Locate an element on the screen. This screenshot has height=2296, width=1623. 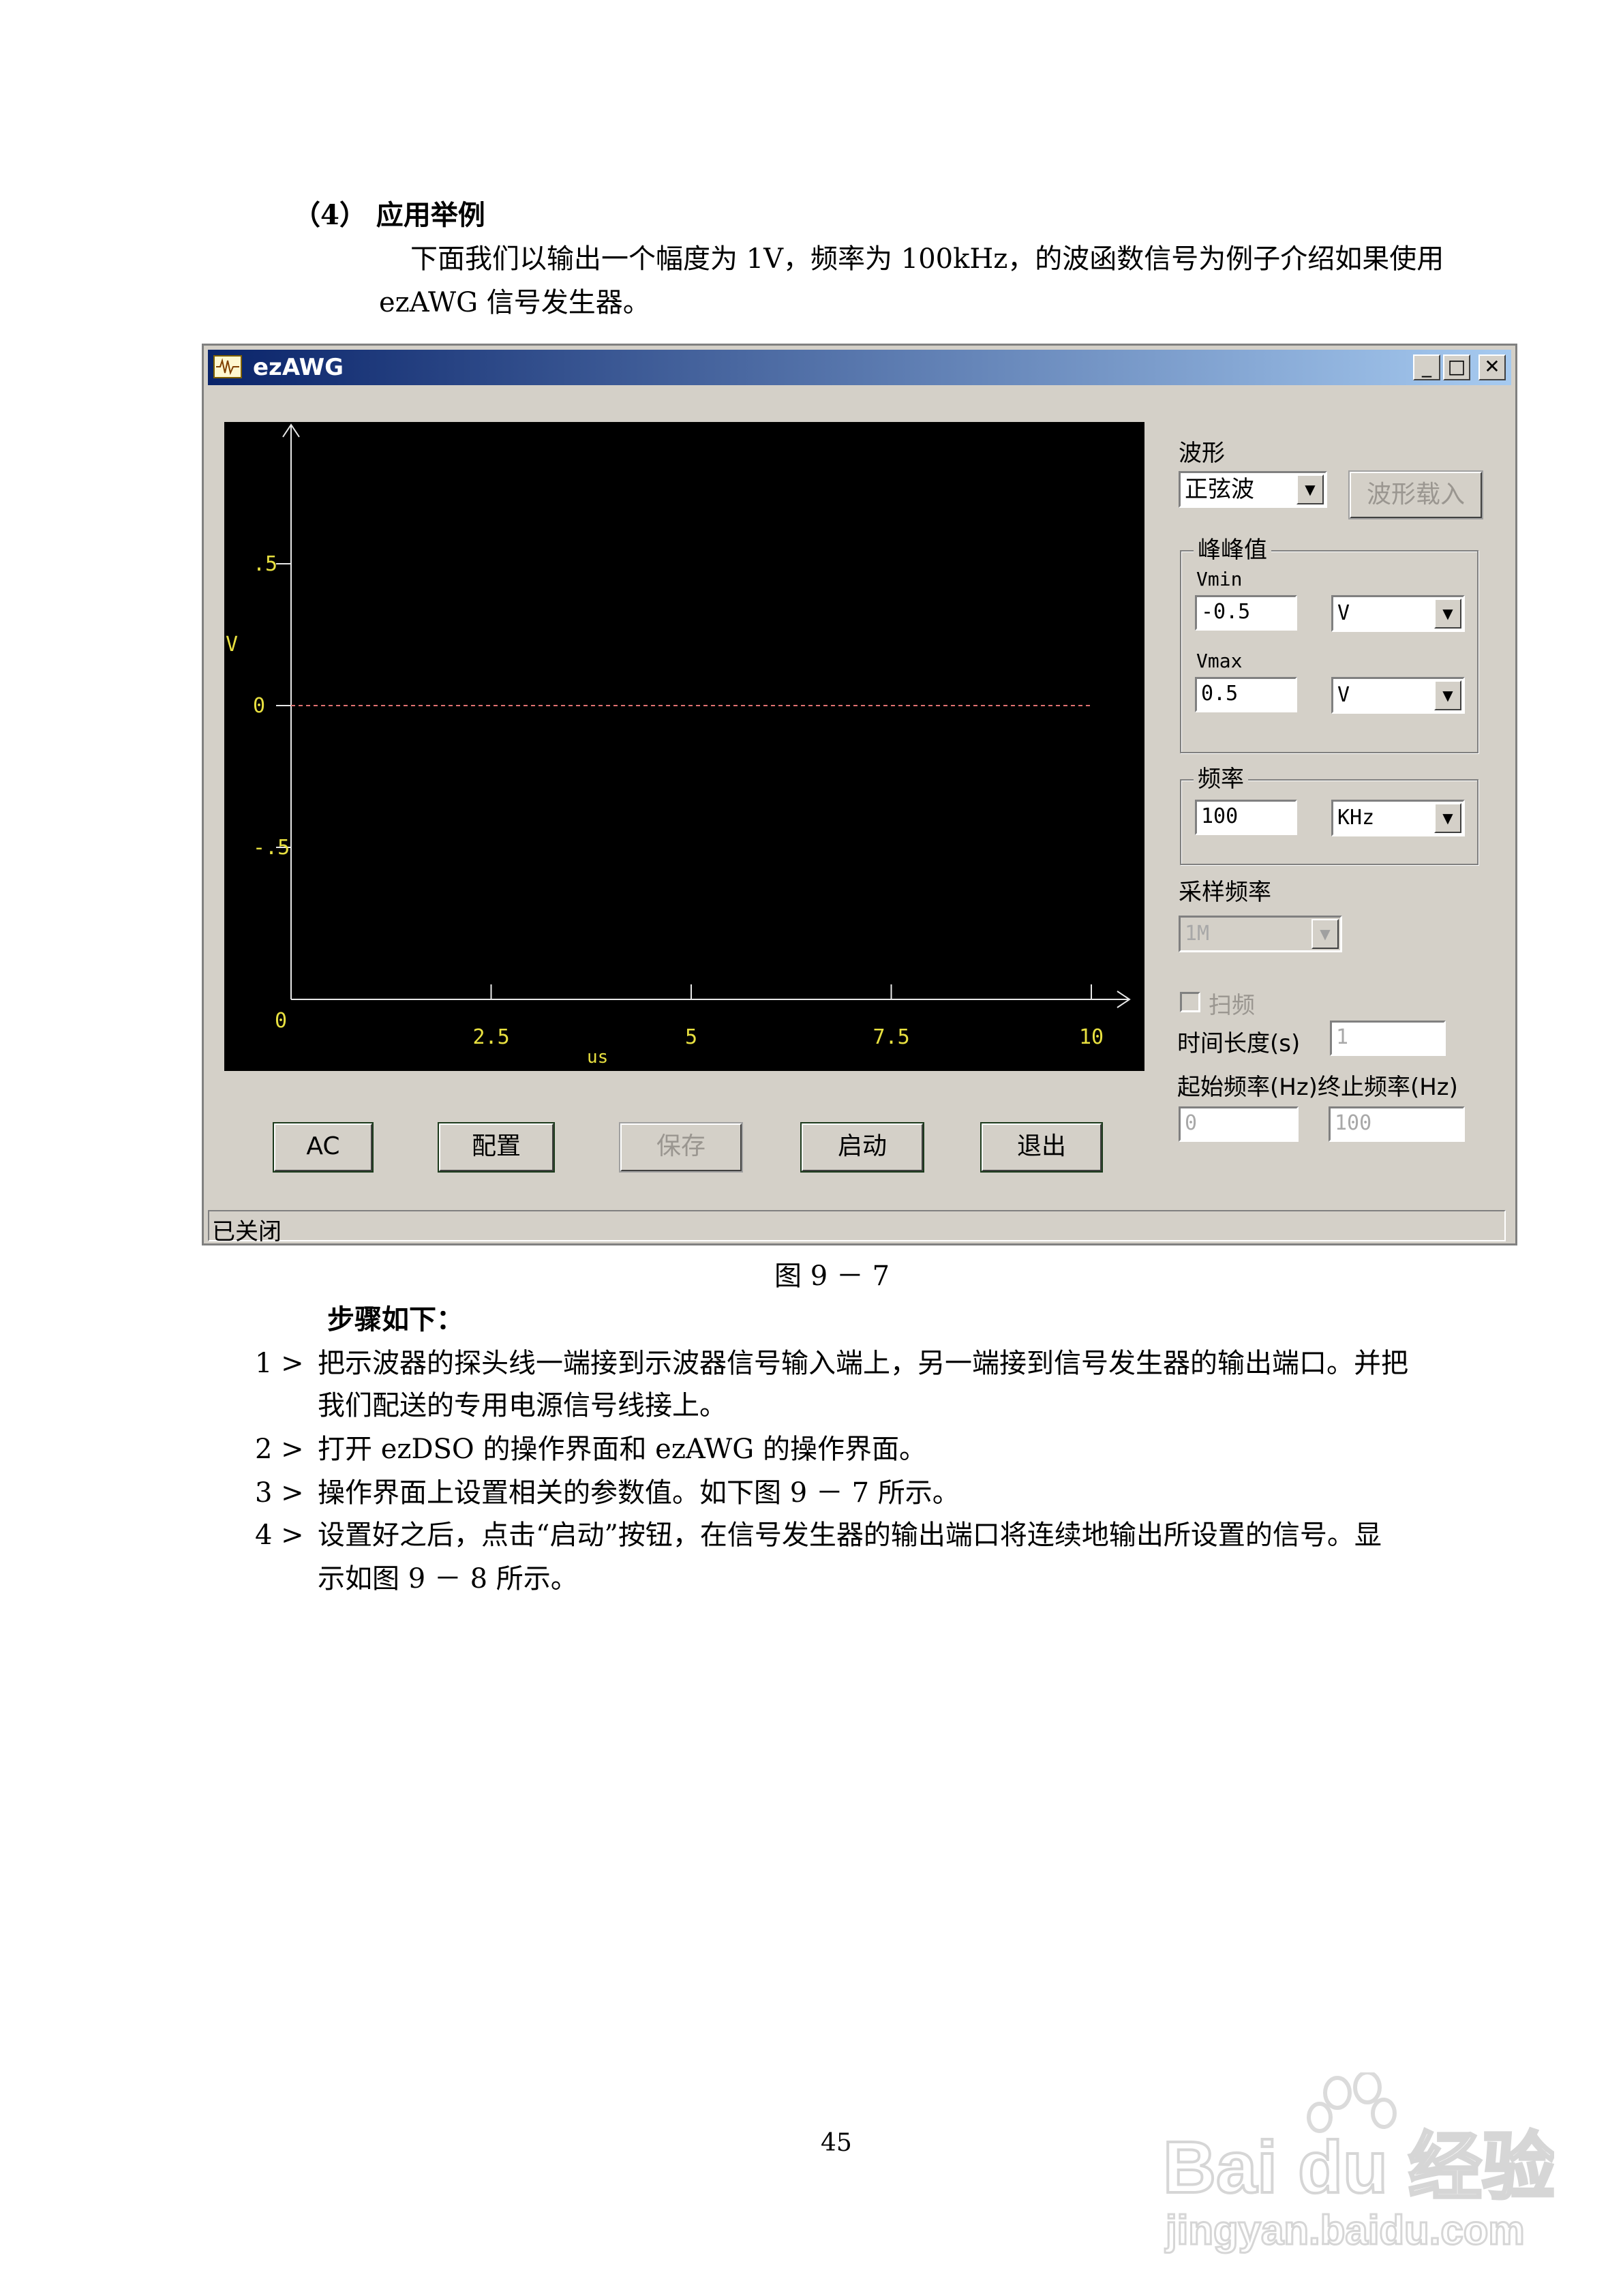
exit-button: 退出 is located at coordinates (1041, 1147).